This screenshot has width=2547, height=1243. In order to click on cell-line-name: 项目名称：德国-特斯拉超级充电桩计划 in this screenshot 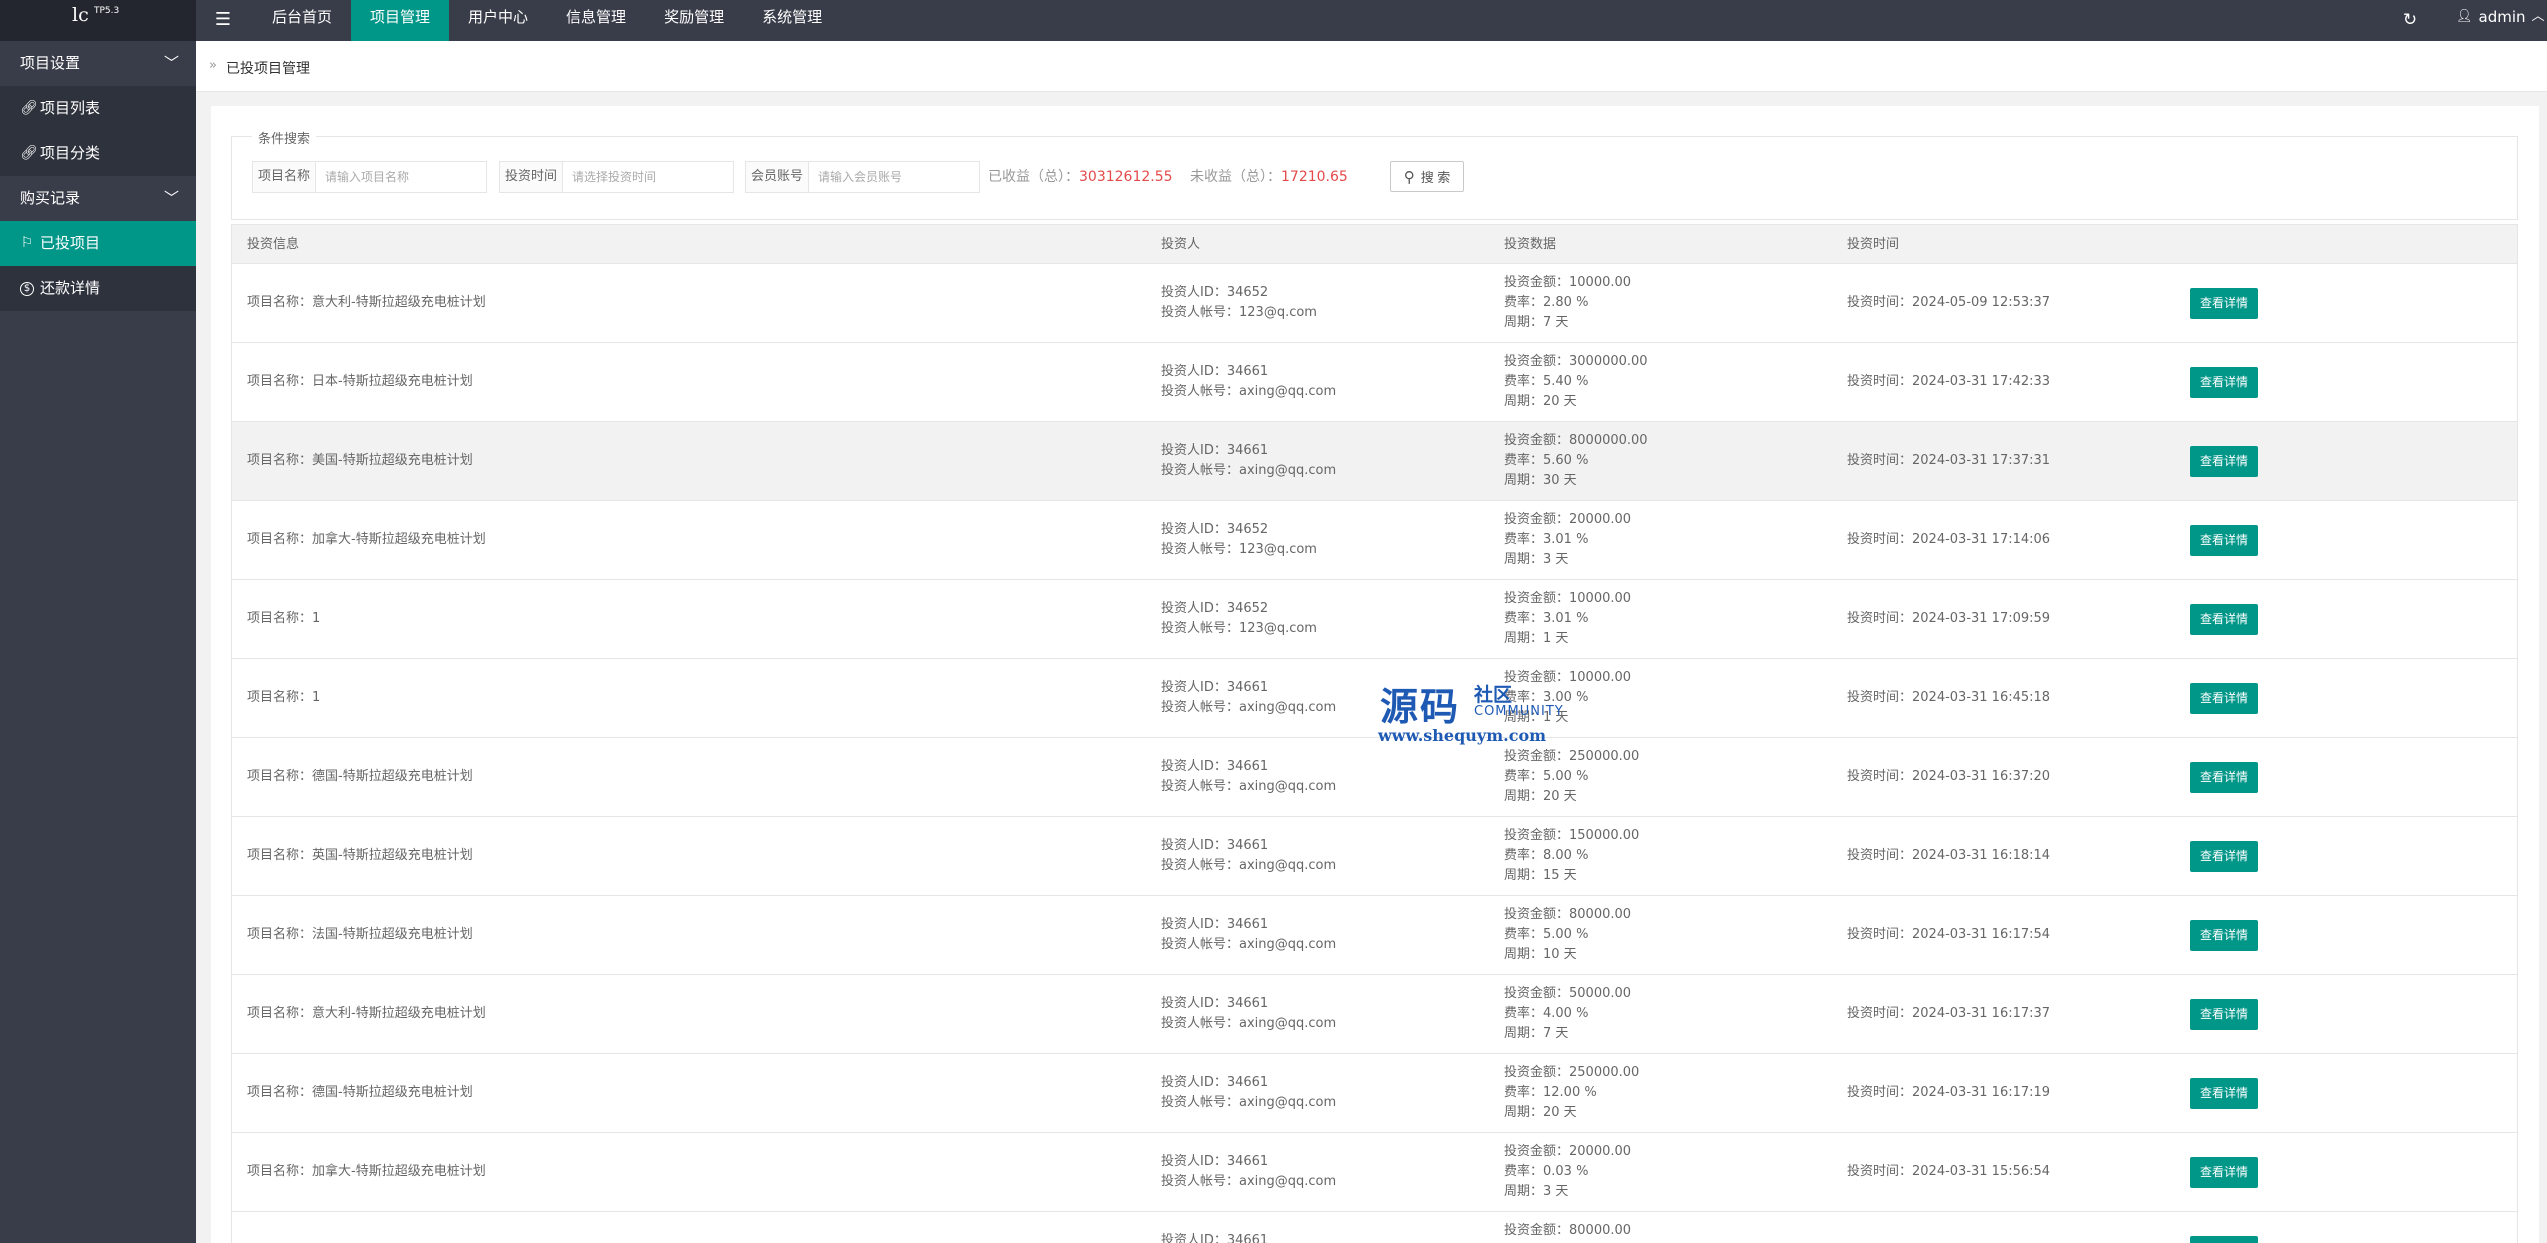, I will do `click(360, 776)`.